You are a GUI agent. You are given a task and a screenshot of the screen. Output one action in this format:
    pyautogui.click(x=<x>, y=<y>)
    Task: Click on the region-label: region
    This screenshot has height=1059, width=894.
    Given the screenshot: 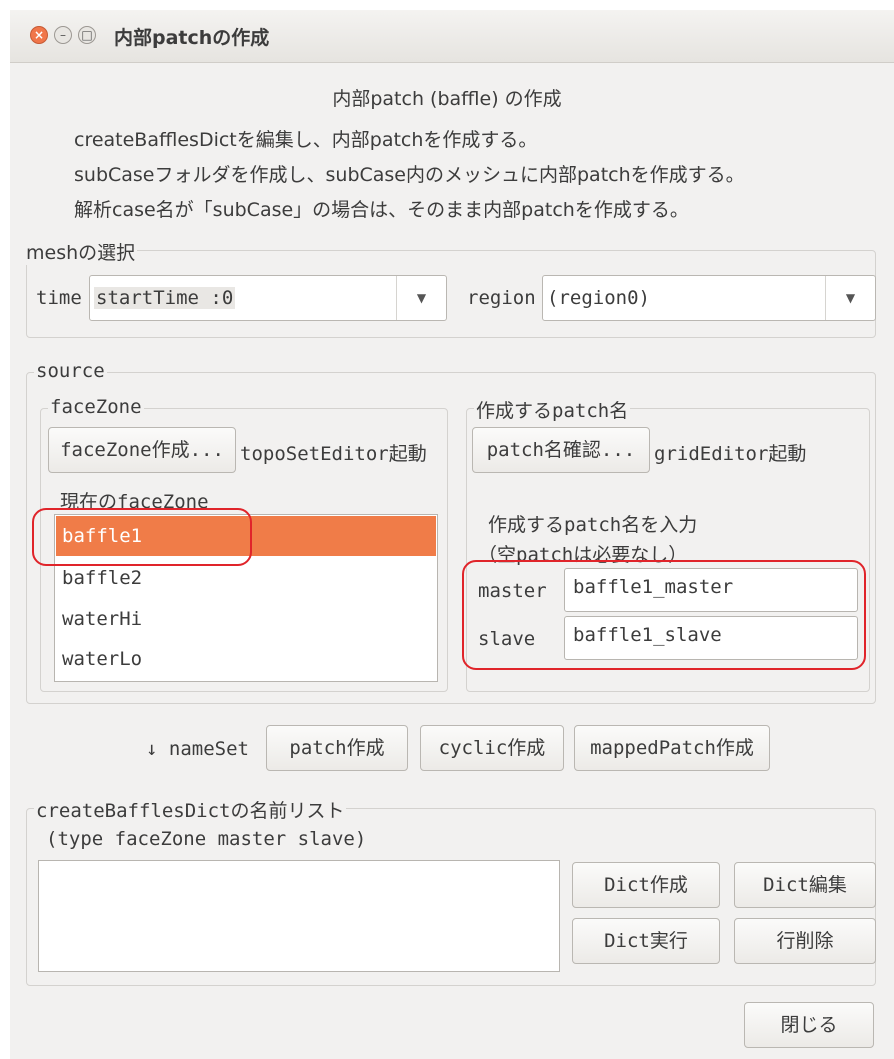 What is the action you would take?
    pyautogui.click(x=501, y=298)
    